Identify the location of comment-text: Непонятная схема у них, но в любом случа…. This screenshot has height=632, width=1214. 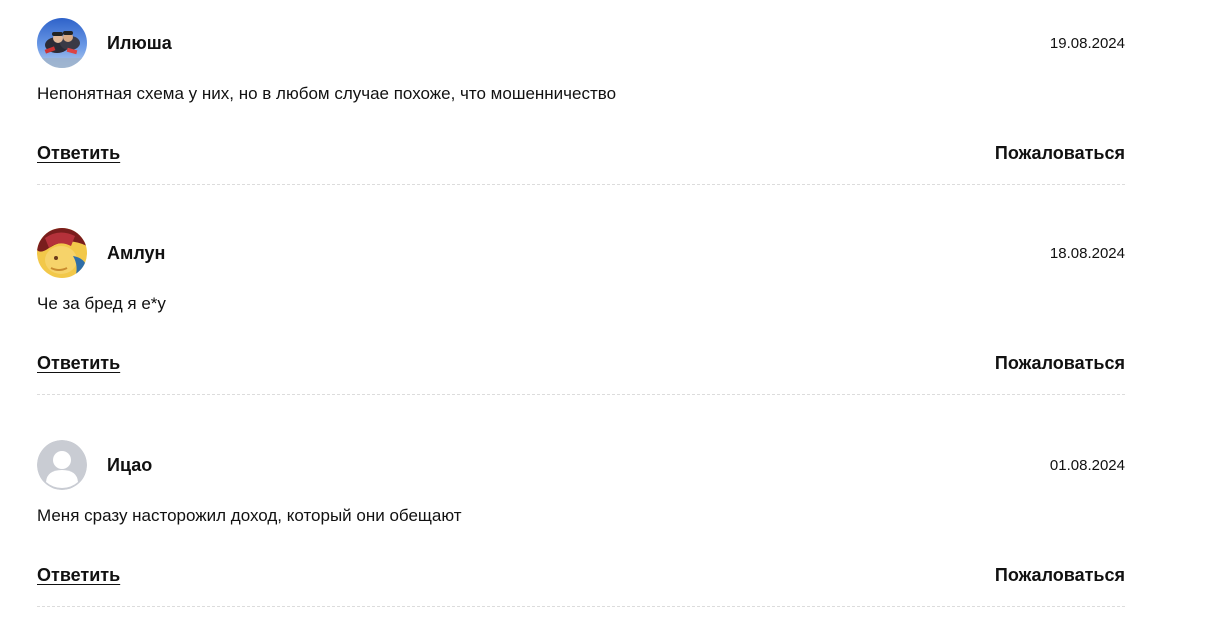
(327, 93).